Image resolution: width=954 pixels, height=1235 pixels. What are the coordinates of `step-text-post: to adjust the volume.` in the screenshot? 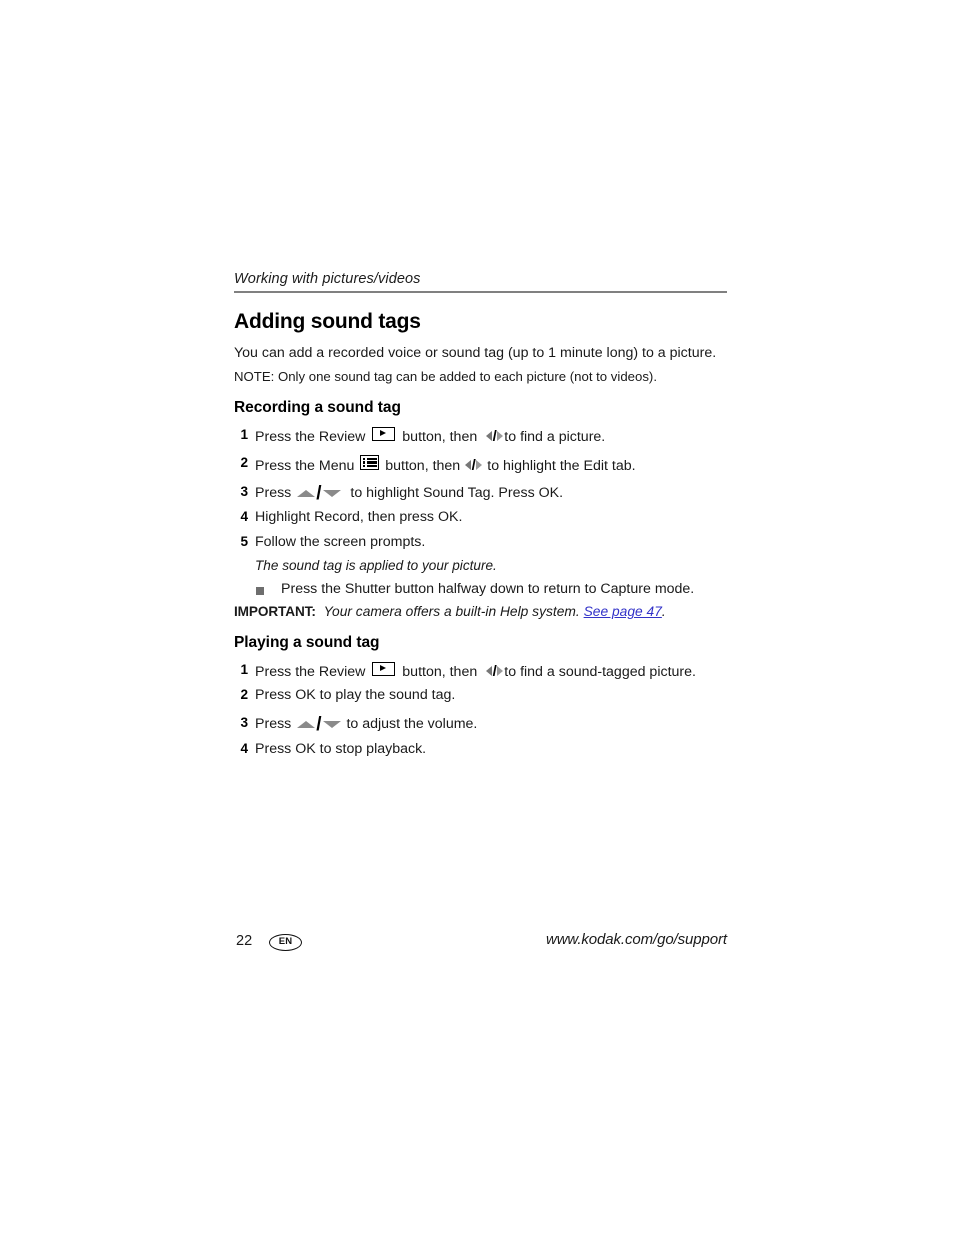 It's located at (410, 724).